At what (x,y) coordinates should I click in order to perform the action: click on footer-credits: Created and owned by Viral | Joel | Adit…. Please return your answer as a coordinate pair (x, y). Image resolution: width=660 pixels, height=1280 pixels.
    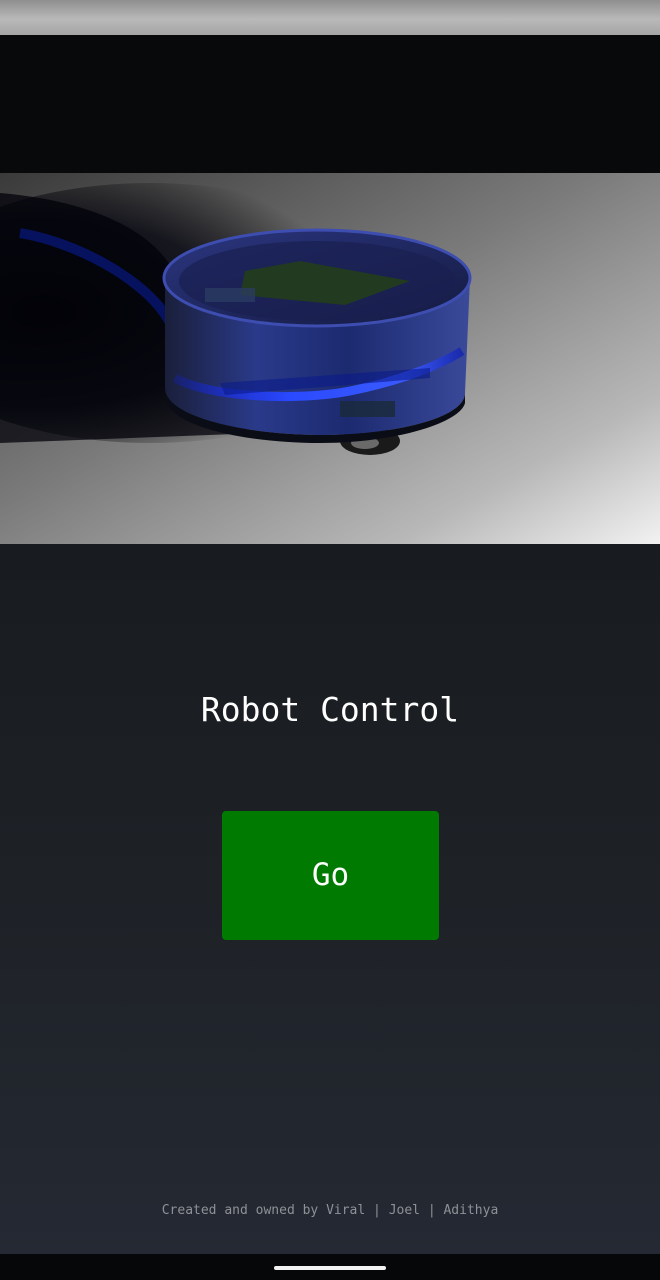
    Looking at the image, I should click on (330, 1210).